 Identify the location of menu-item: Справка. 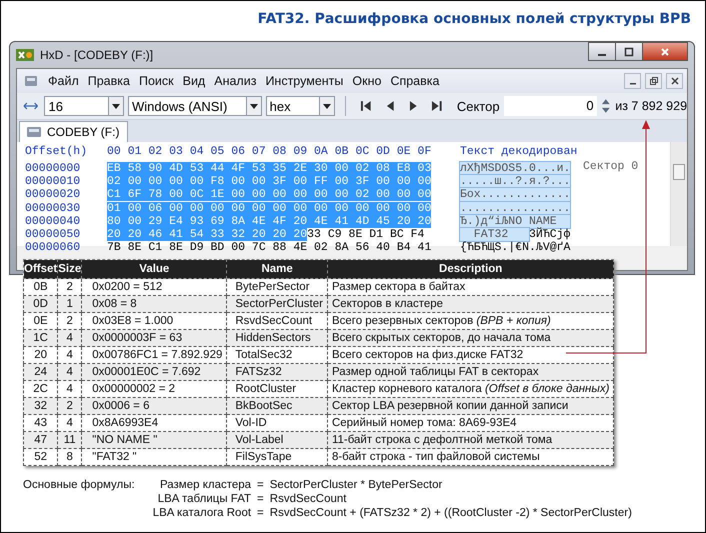
(415, 81).